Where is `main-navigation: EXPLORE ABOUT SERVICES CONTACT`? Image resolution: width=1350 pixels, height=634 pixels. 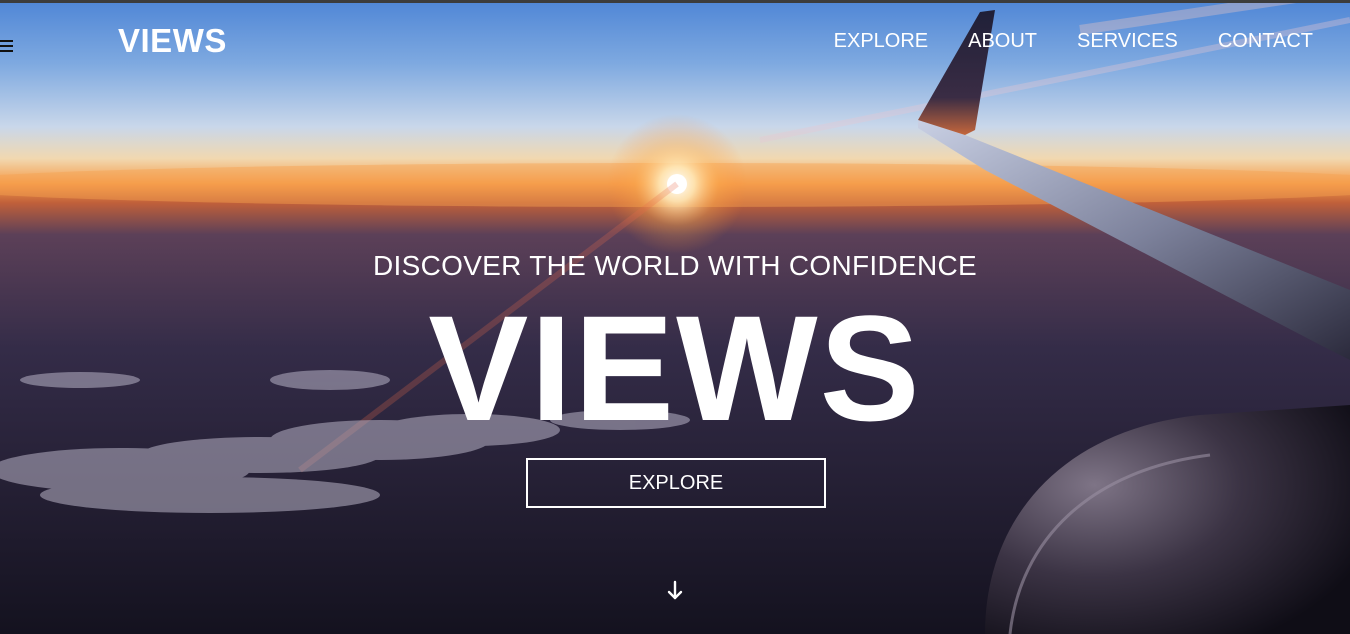
main-navigation: EXPLORE ABOUT SERVICES CONTACT is located at coordinates (1073, 41).